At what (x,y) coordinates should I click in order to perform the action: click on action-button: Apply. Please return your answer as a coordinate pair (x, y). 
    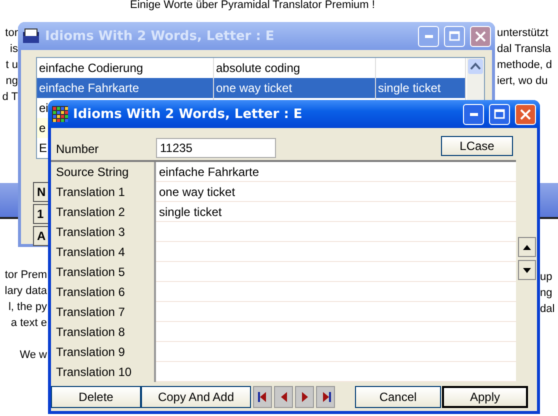
    Looking at the image, I should click on (485, 397).